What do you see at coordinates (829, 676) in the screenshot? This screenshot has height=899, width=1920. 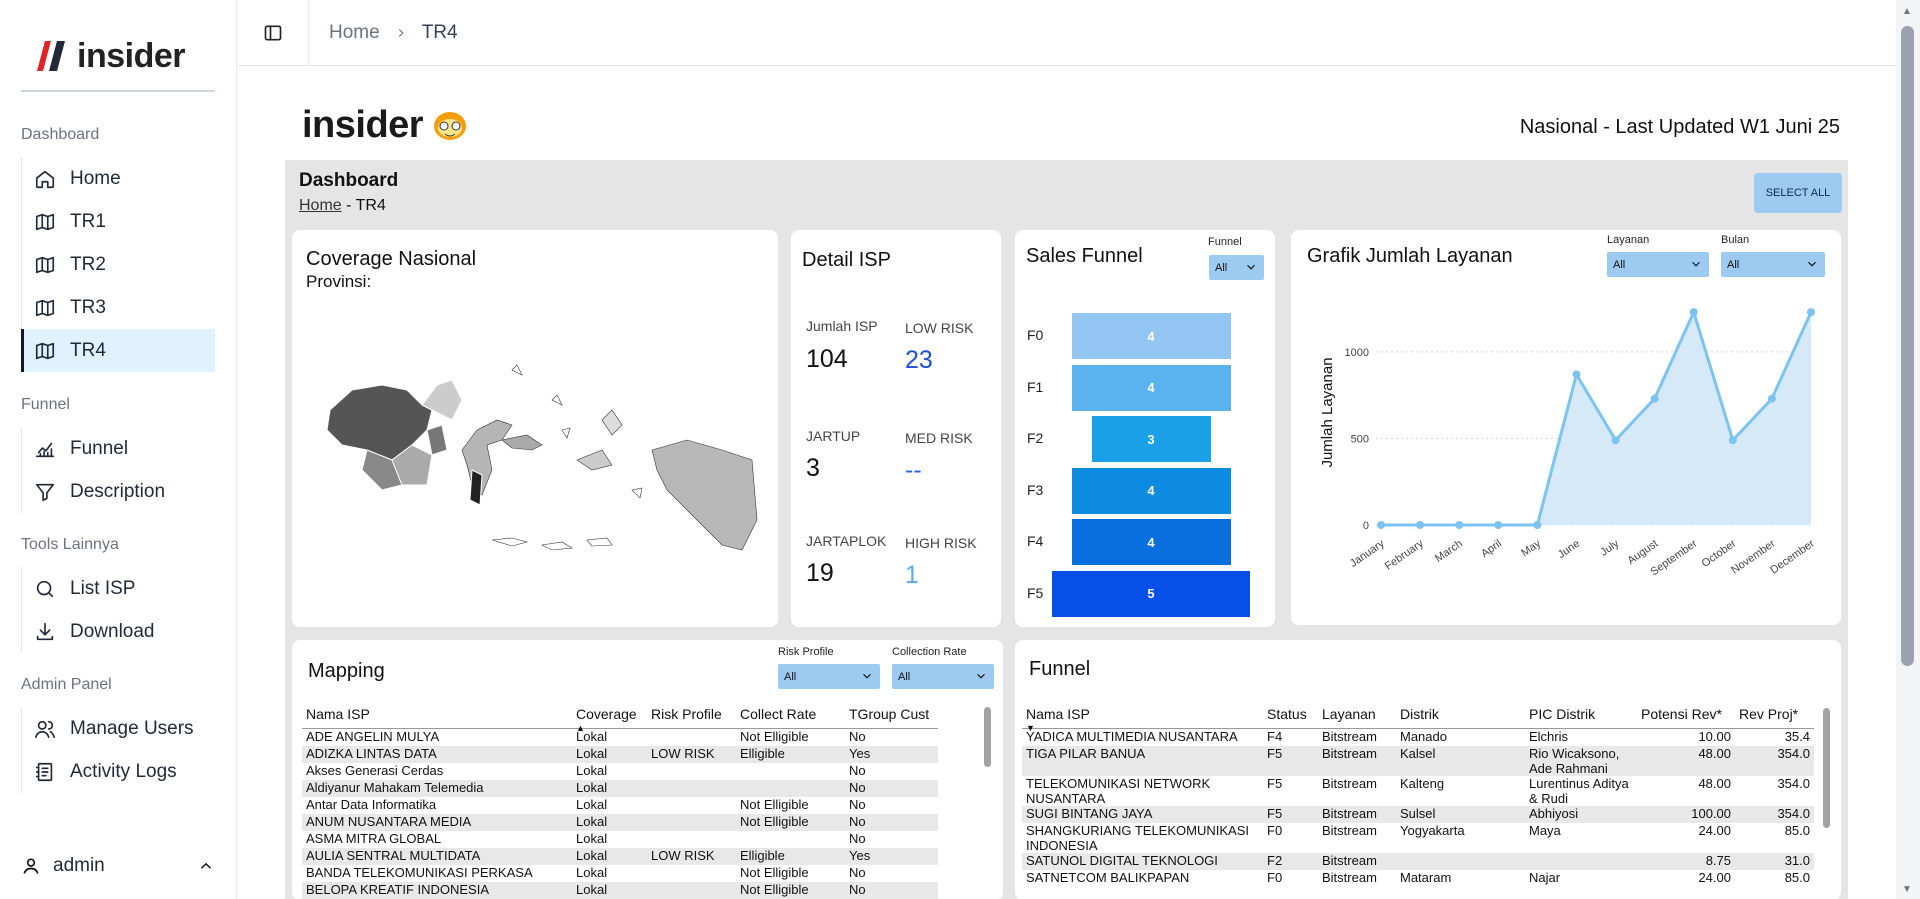 I see `risk-profile-dropdown: All` at bounding box center [829, 676].